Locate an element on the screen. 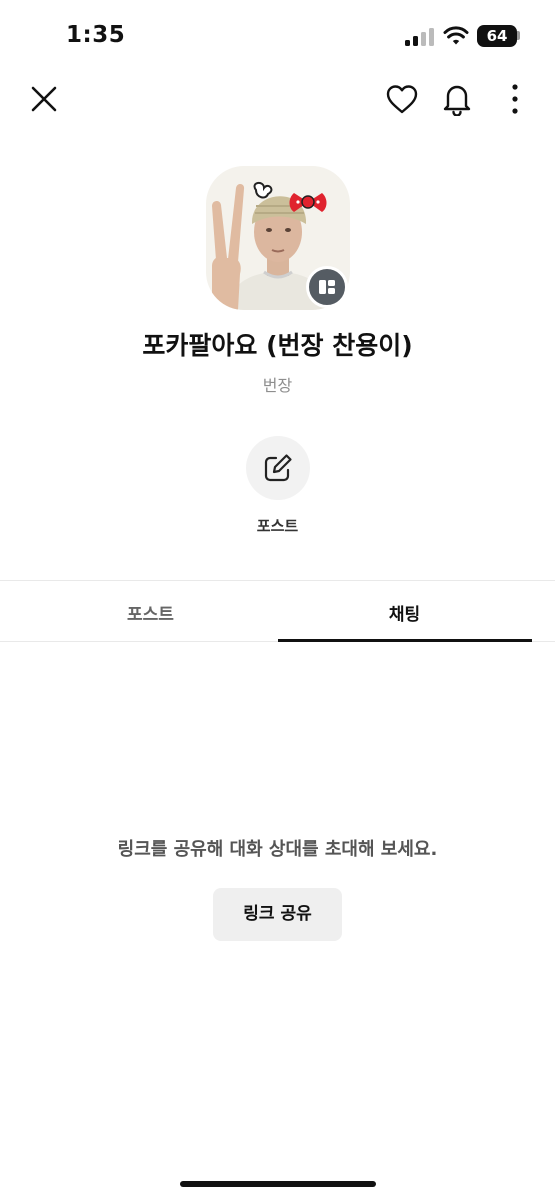 This screenshot has height=1200, width=555. profile-handle: 번장 is located at coordinates (277, 385).